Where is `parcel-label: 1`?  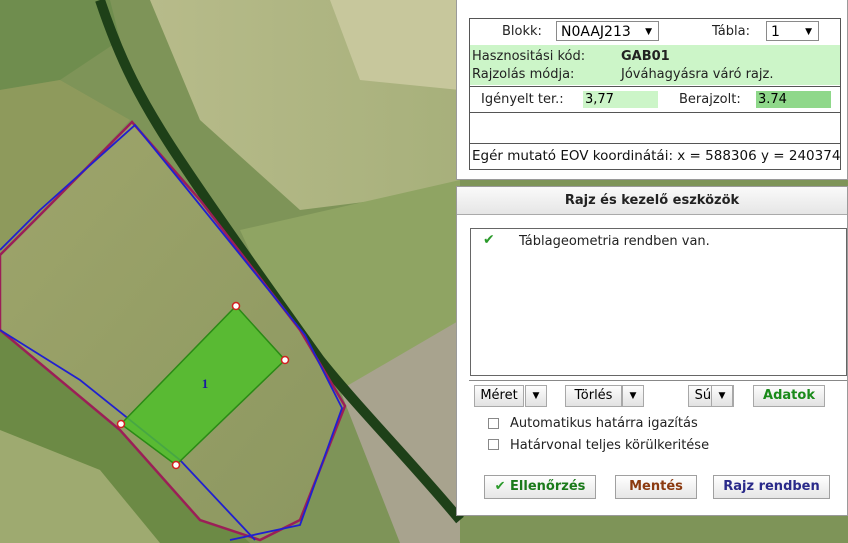
parcel-label: 1 is located at coordinates (205, 383).